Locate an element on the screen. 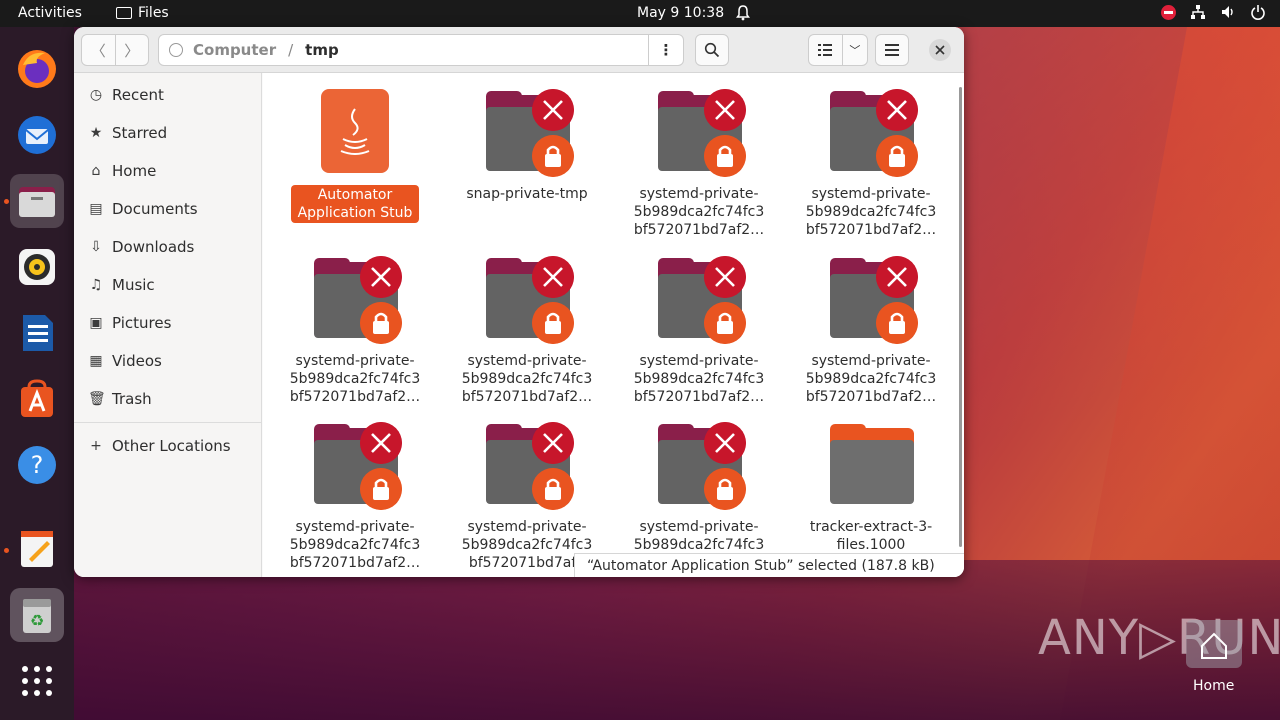  hamburger-icon is located at coordinates (892, 50).